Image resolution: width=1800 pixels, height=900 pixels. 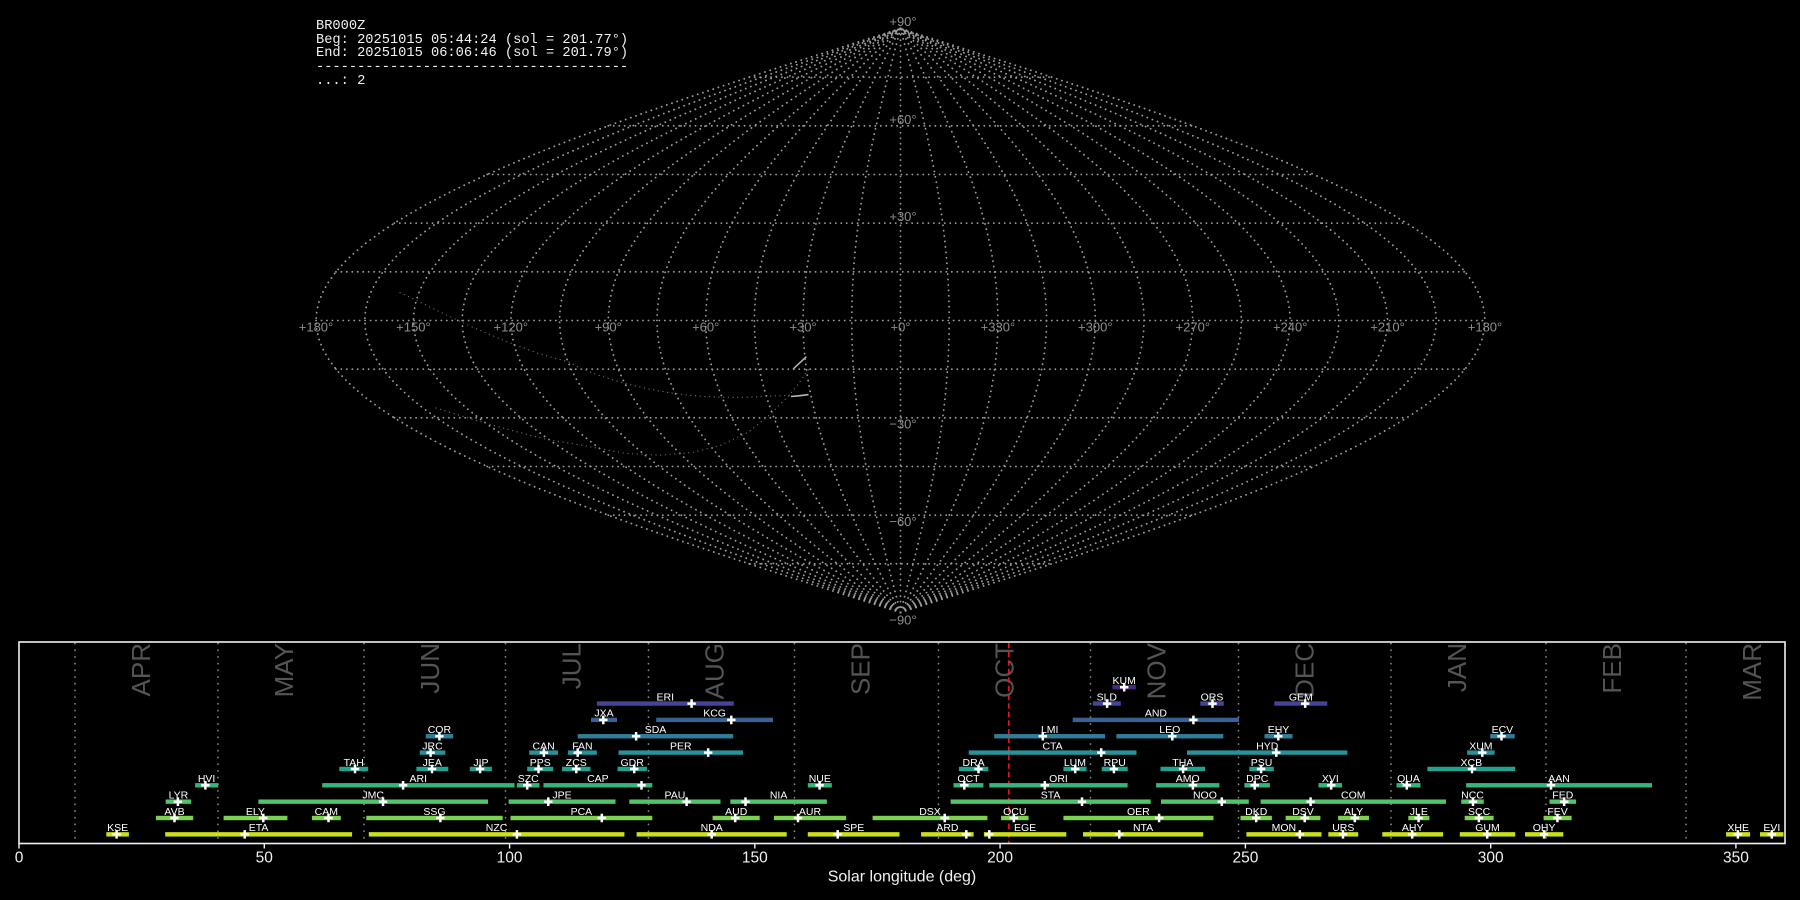 What do you see at coordinates (1472, 763) in the screenshot?
I see `svg-text: XCB` at bounding box center [1472, 763].